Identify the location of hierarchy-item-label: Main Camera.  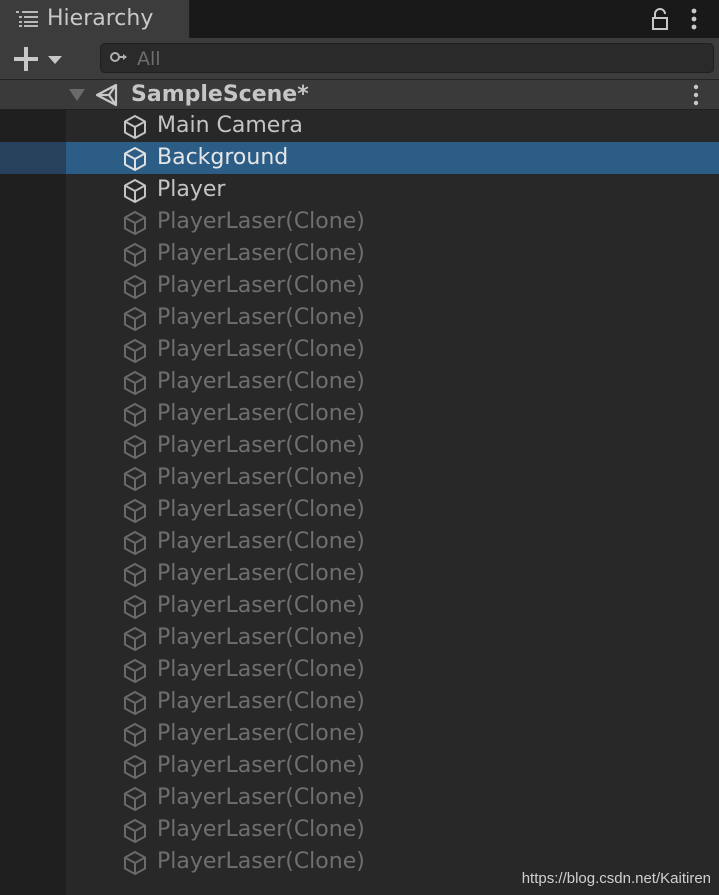
(230, 125).